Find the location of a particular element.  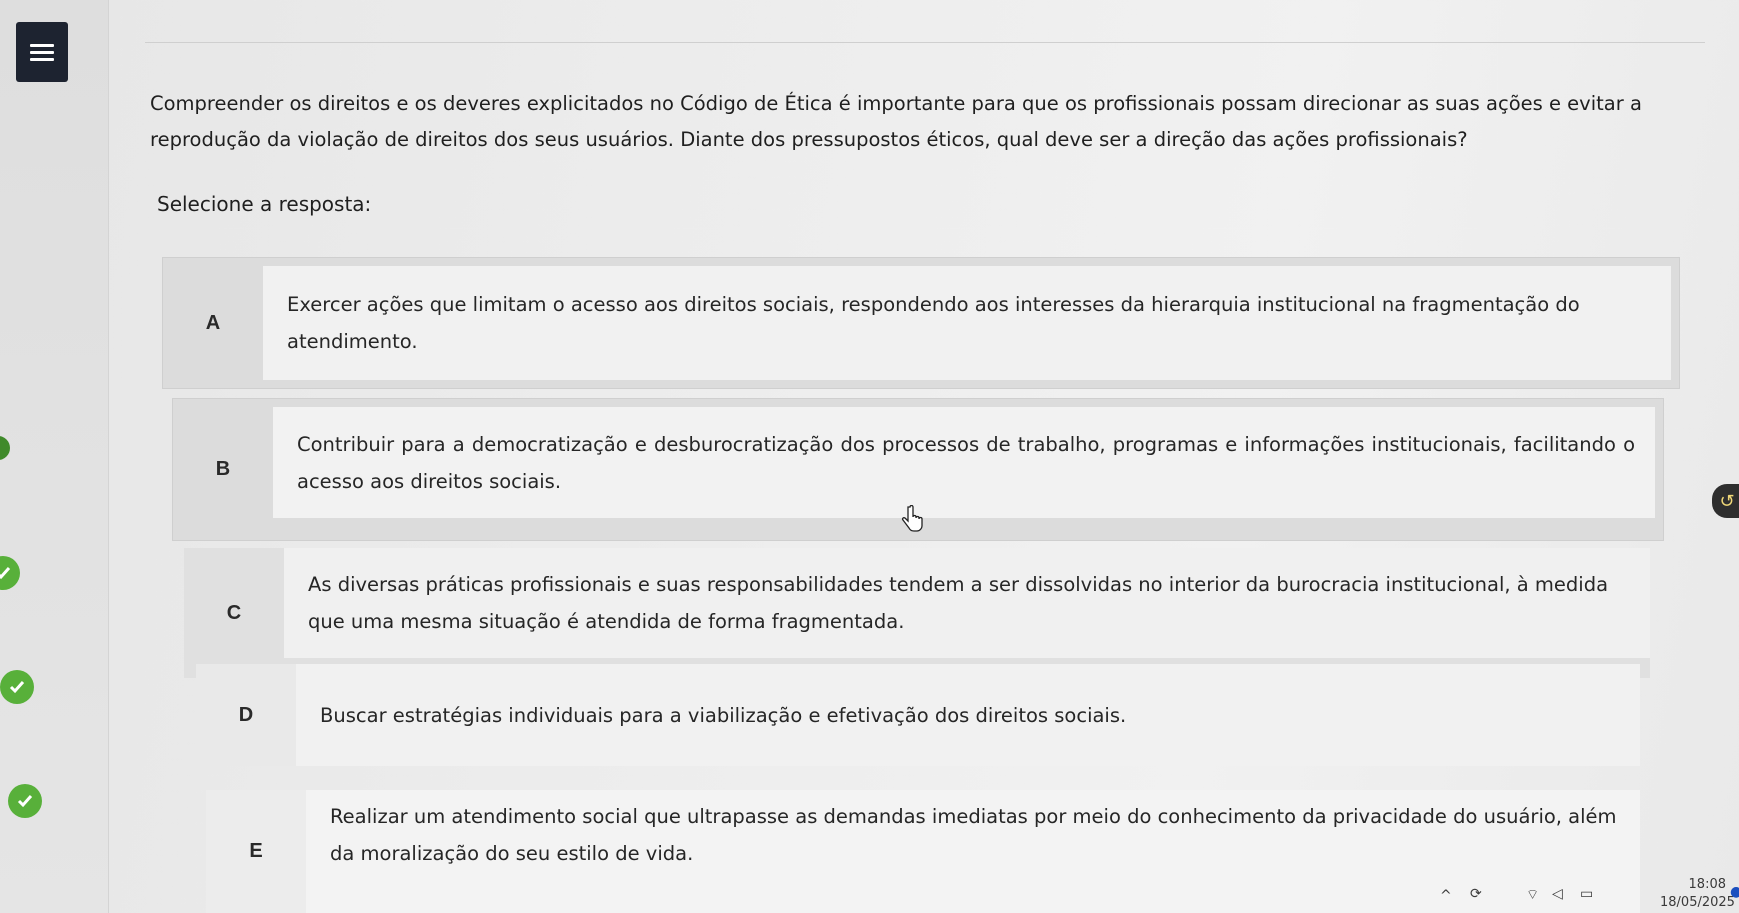

wifi-icon: ⌔ is located at coordinates (1532, 895).